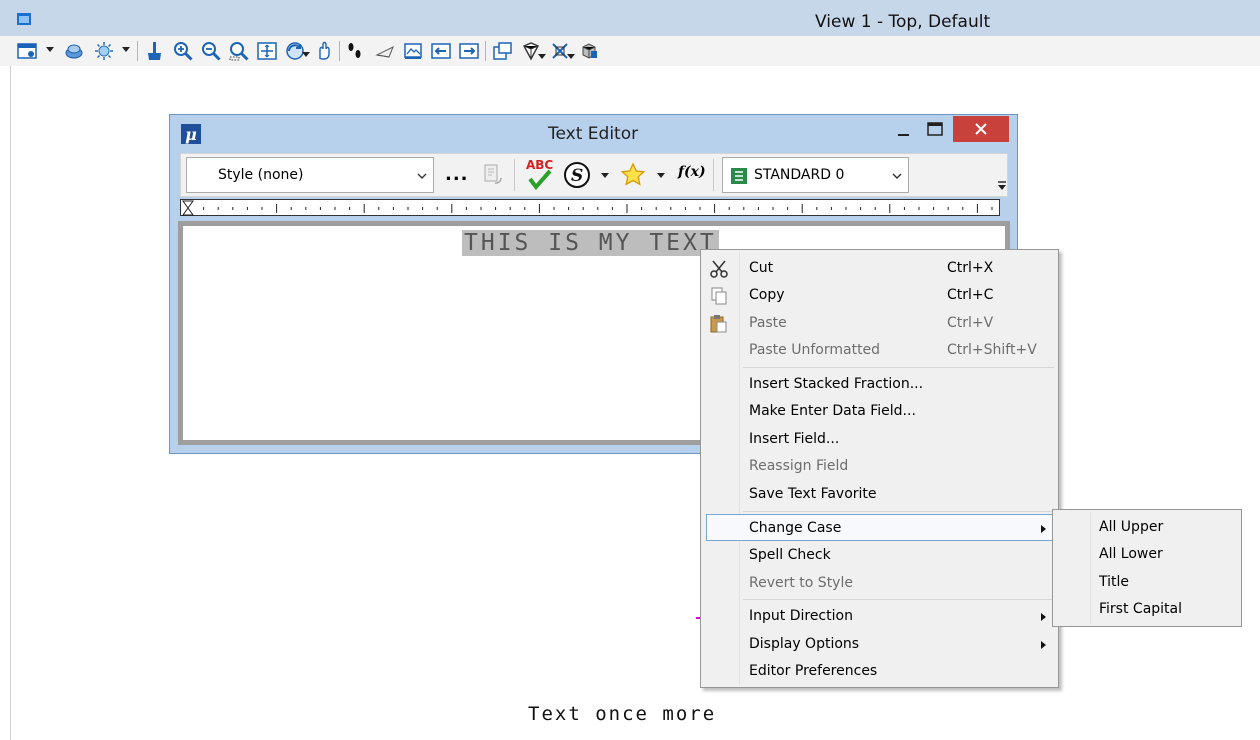 The height and width of the screenshot is (740, 1260). I want to click on menu-item-paste-unformatted: Paste Unformatted Ctrl+Shift+V, so click(879, 350).